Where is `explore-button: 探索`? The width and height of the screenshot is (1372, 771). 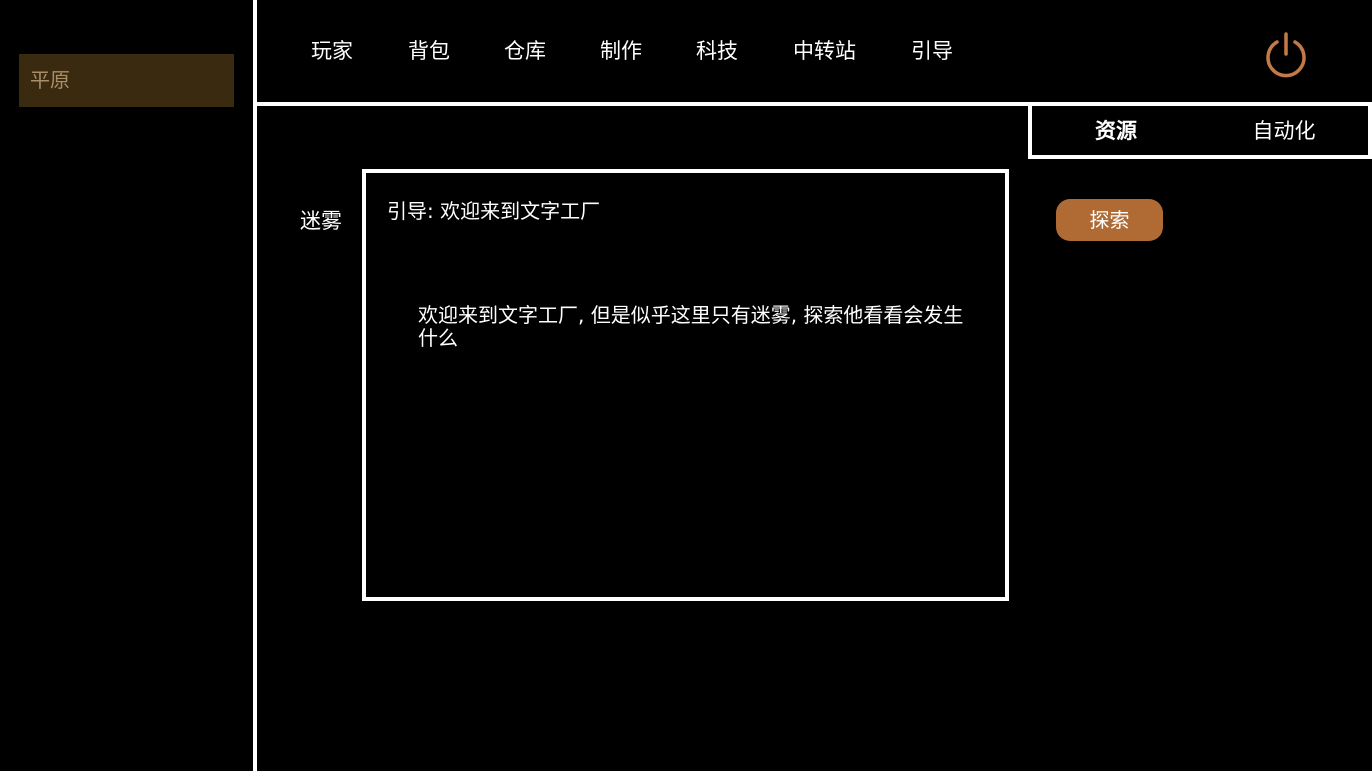
explore-button: 探索 is located at coordinates (1109, 220).